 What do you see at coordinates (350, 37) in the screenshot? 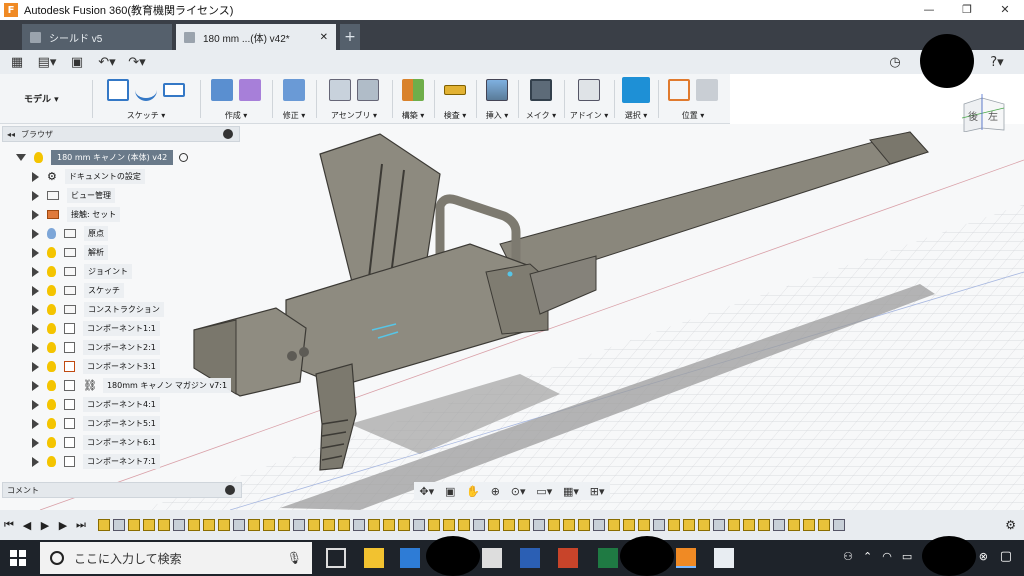
I see `new-tab-button: +` at bounding box center [350, 37].